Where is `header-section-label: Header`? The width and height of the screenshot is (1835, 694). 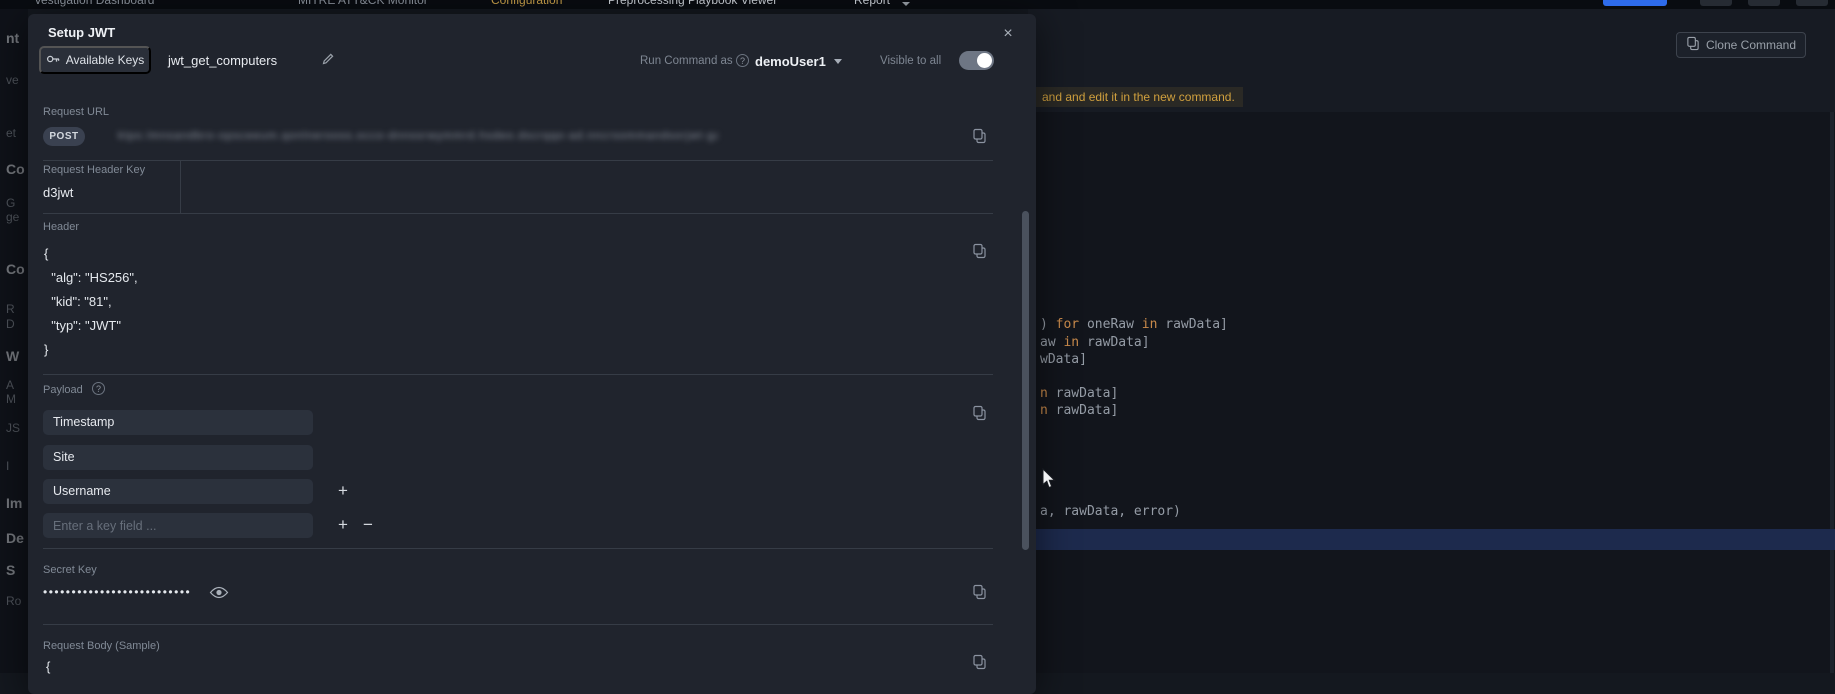 header-section-label: Header is located at coordinates (61, 227).